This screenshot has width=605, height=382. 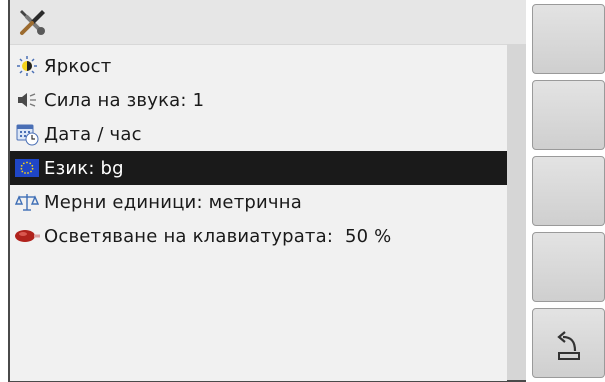 What do you see at coordinates (93, 134) in the screenshot?
I see `list-item-label: Дата / час` at bounding box center [93, 134].